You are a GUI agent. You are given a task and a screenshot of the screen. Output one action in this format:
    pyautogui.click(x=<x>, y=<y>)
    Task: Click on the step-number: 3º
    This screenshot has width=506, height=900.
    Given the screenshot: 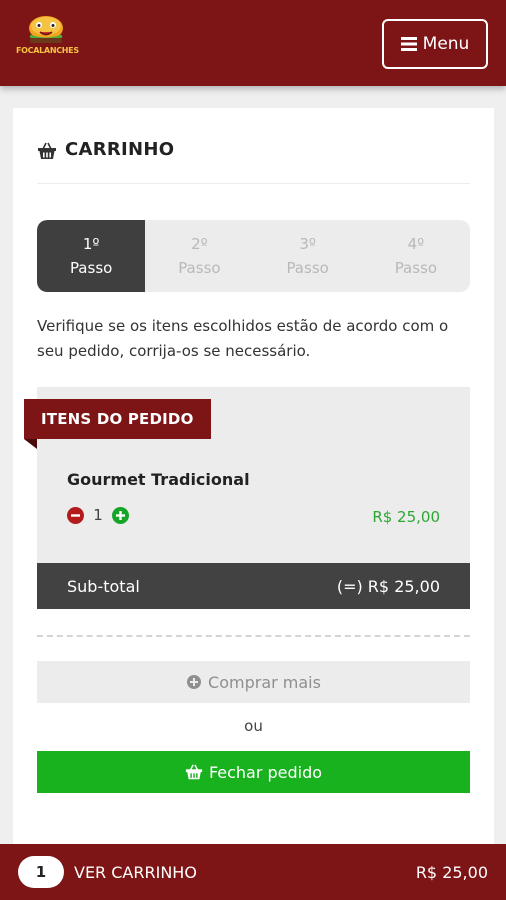 What is the action you would take?
    pyautogui.click(x=307, y=244)
    